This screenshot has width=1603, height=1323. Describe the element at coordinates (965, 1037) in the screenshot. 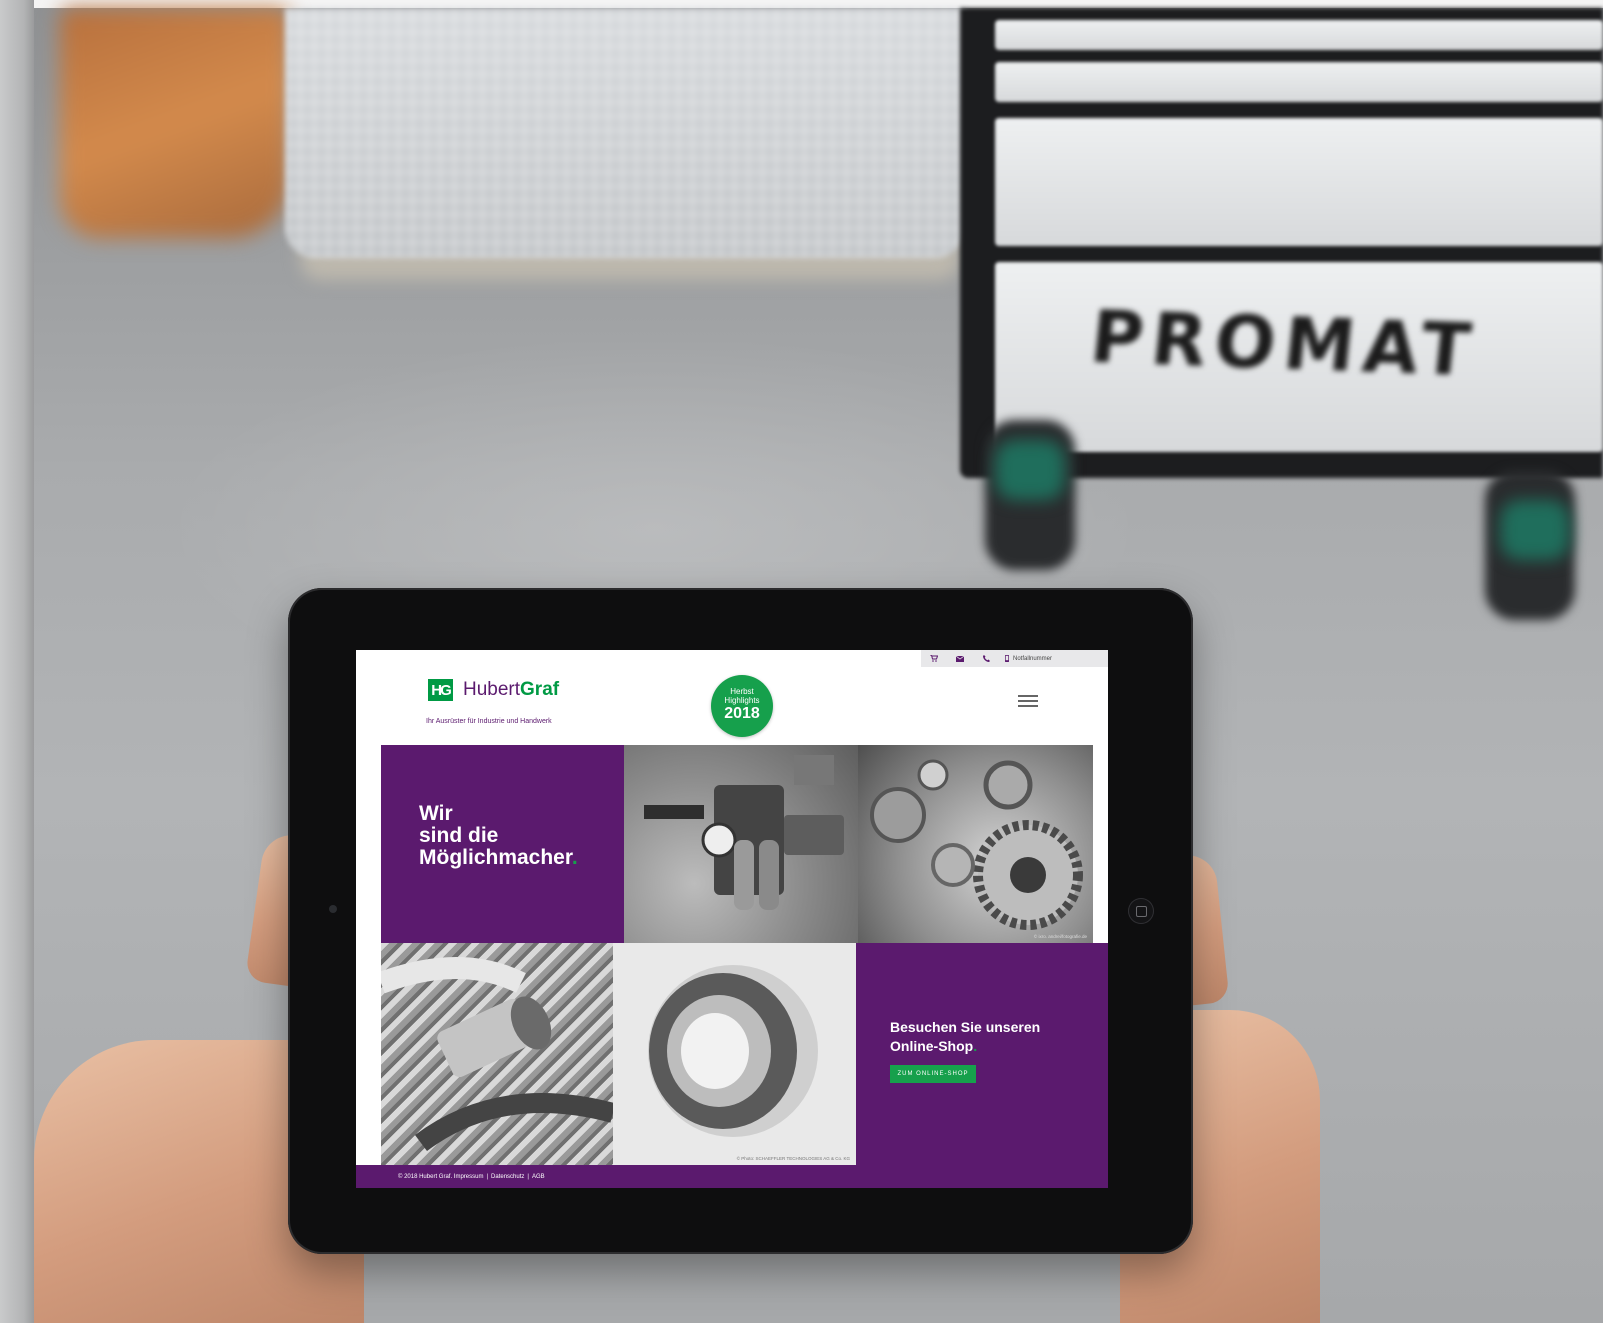

I see `shop-headline: Besuchen Sie unseren Online-Shop.` at that location.